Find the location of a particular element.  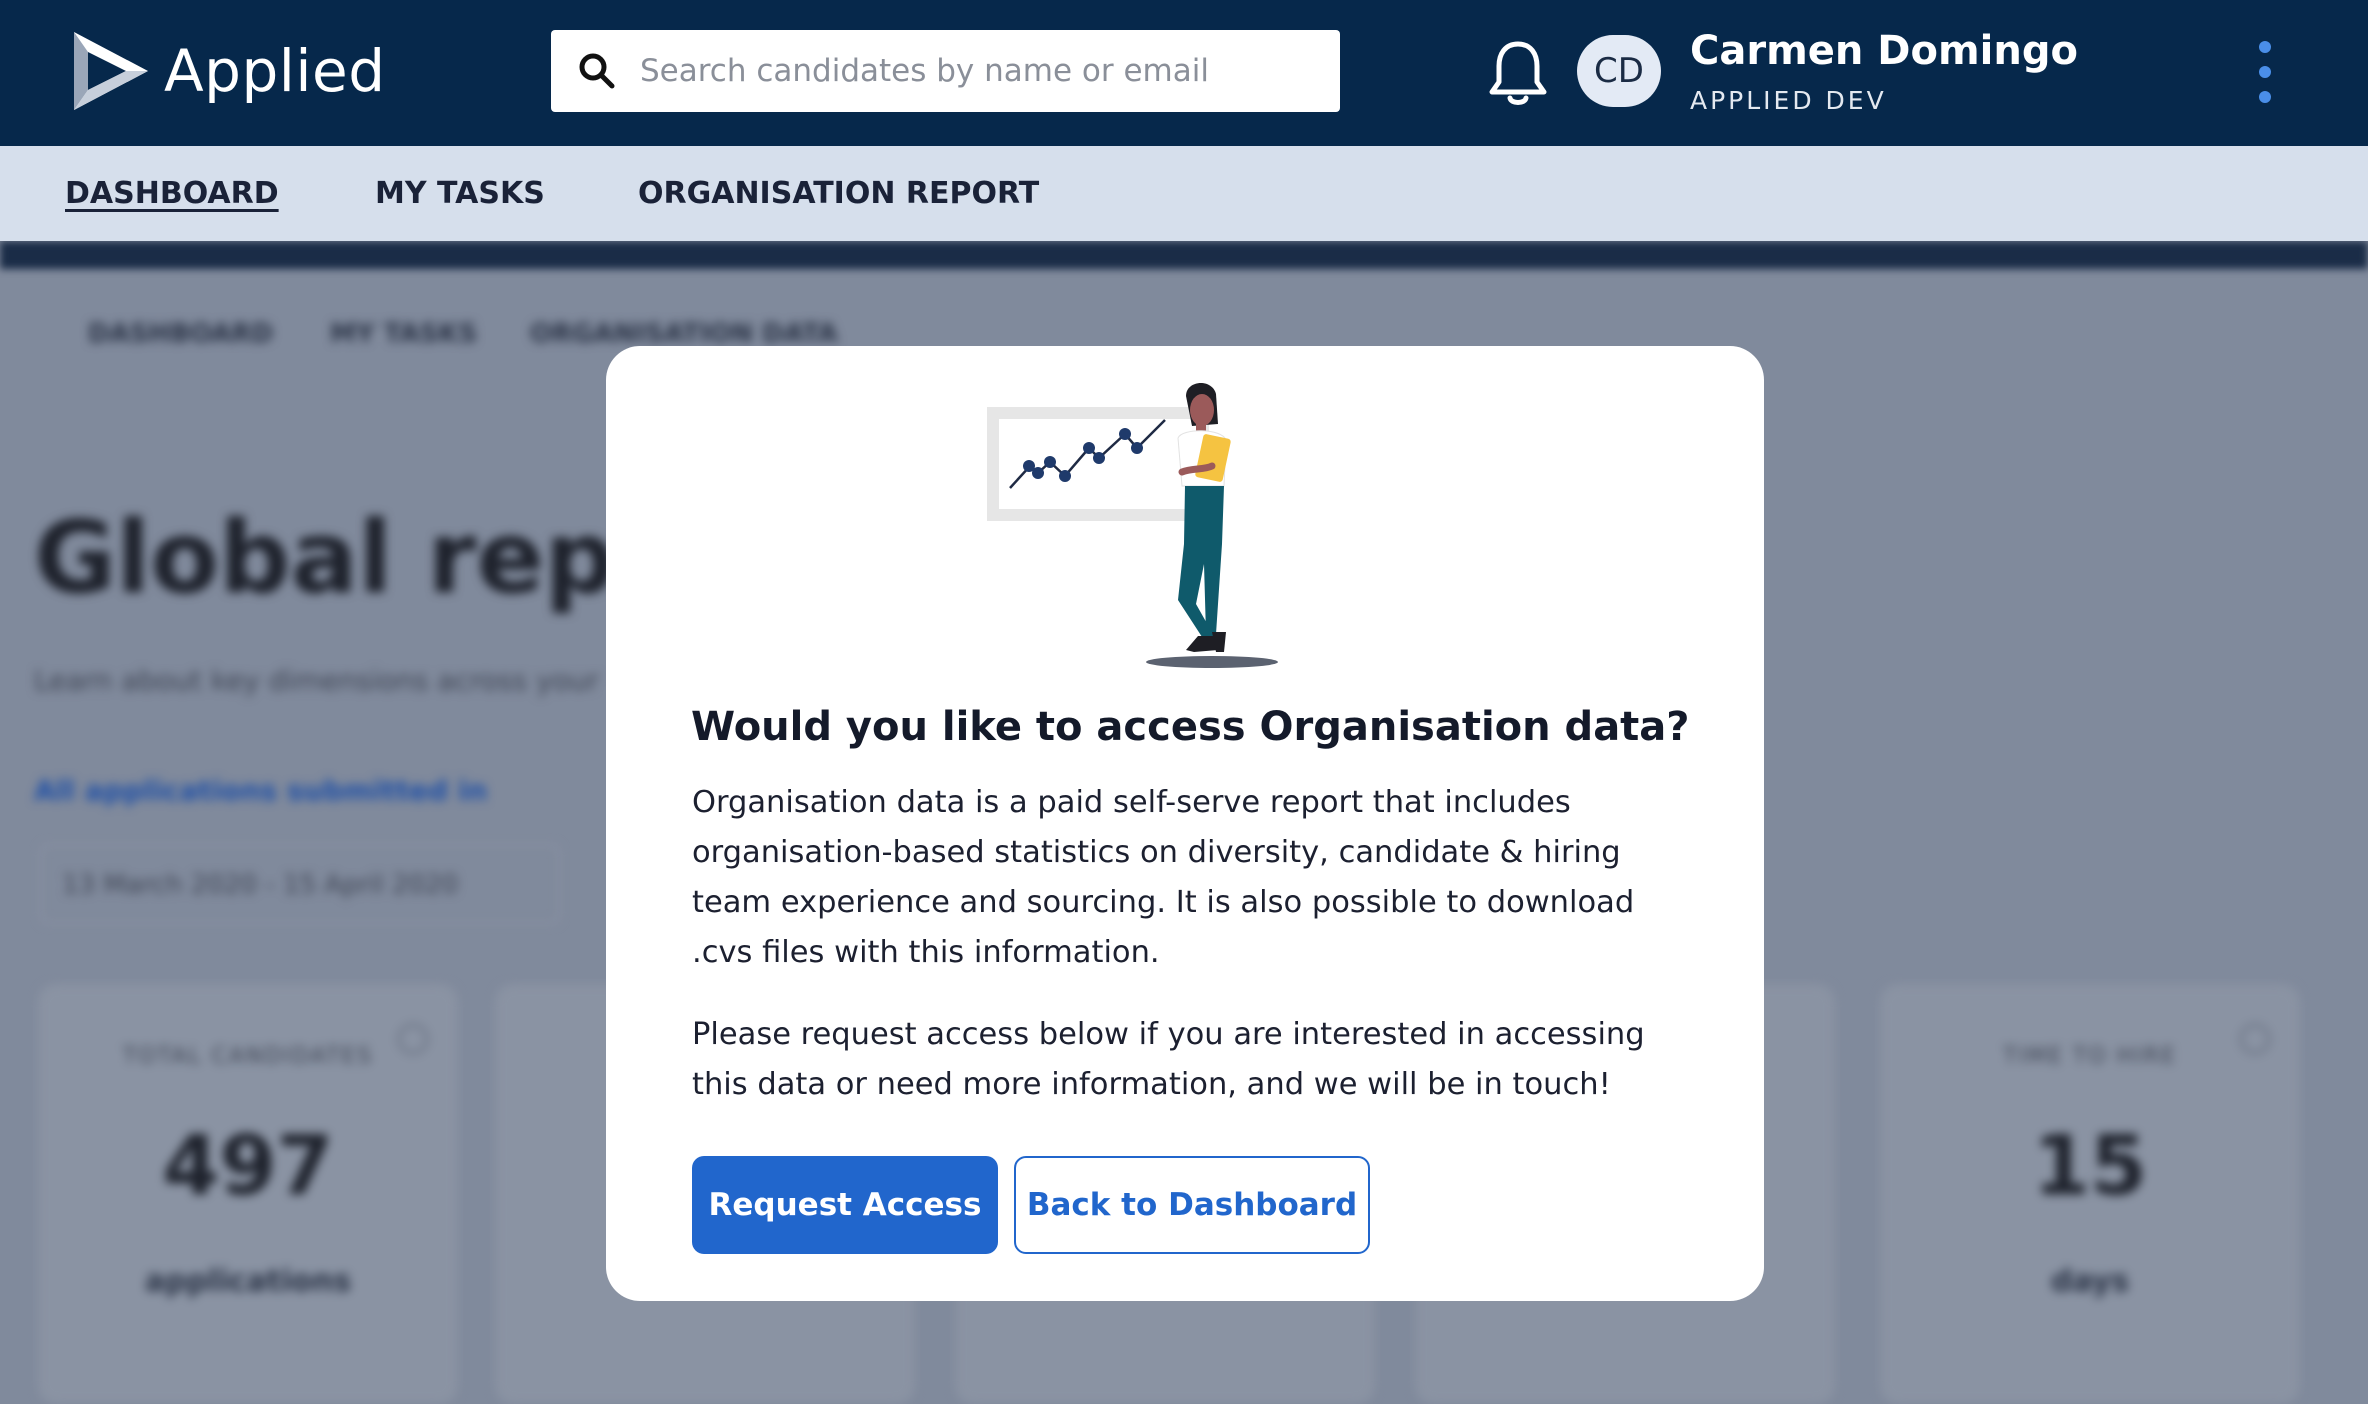

stat-label: TIME TO HIRE is located at coordinates (2090, 1056).